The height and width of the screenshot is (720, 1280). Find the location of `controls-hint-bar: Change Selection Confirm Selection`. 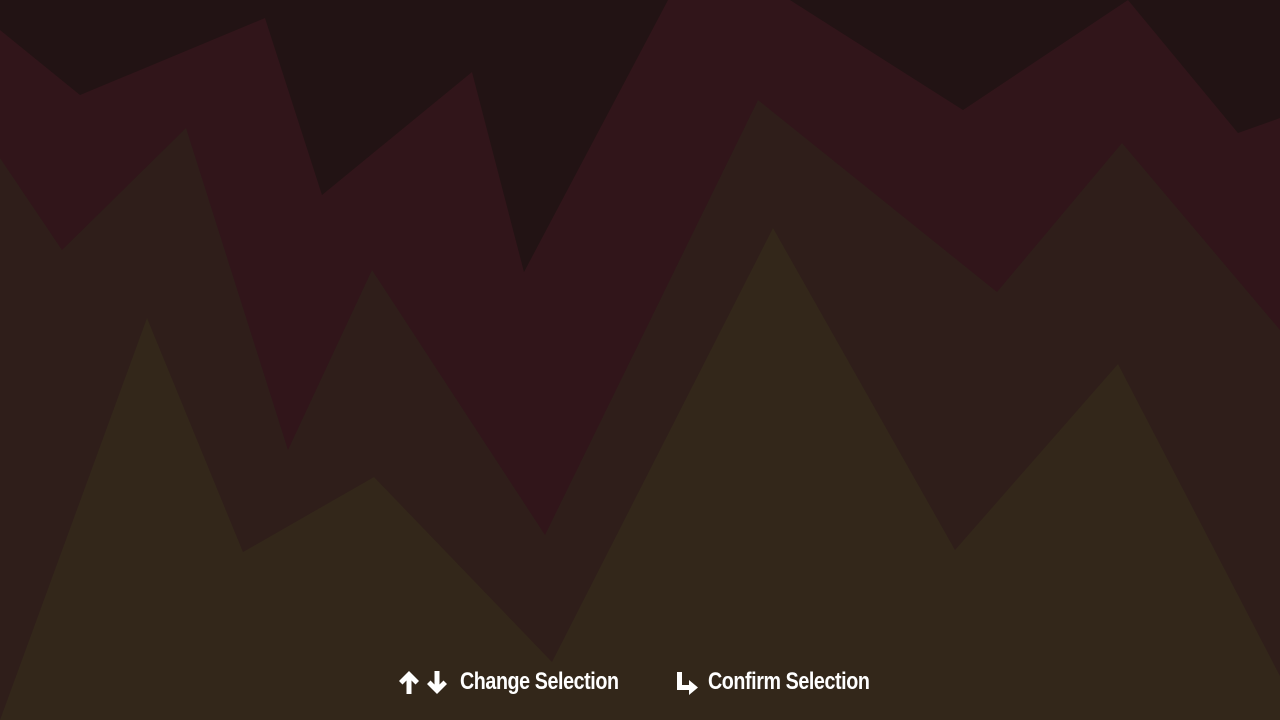

controls-hint-bar: Change Selection Confirm Selection is located at coordinates (640, 682).